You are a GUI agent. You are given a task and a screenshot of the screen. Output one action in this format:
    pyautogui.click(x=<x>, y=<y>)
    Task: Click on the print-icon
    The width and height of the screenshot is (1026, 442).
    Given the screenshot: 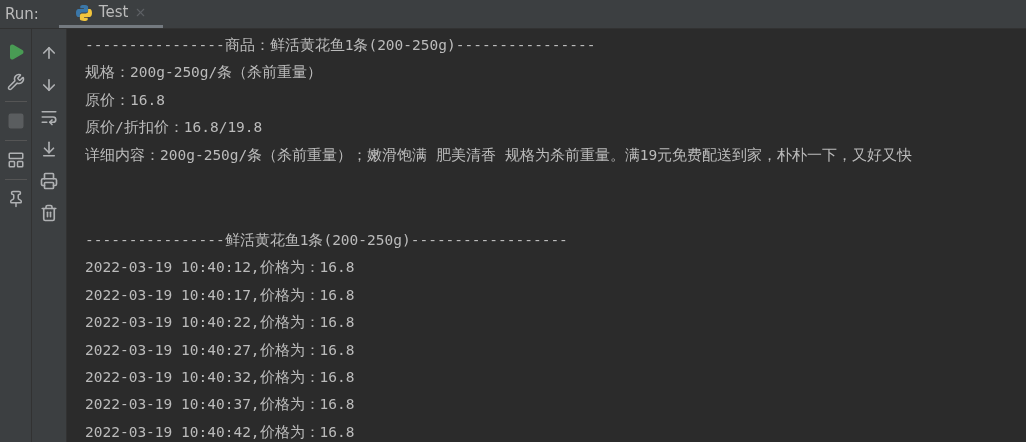 What is the action you would take?
    pyautogui.click(x=49, y=181)
    